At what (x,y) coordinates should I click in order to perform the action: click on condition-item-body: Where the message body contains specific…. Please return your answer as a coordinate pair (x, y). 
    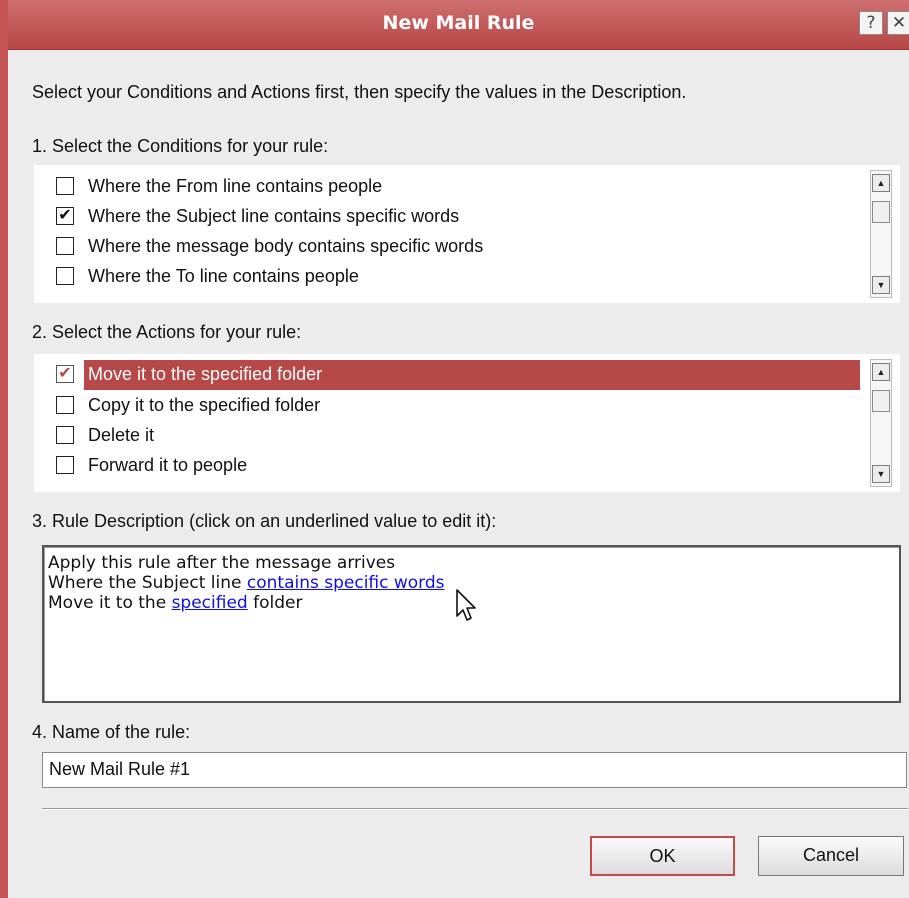
    Looking at the image, I should click on (447, 246).